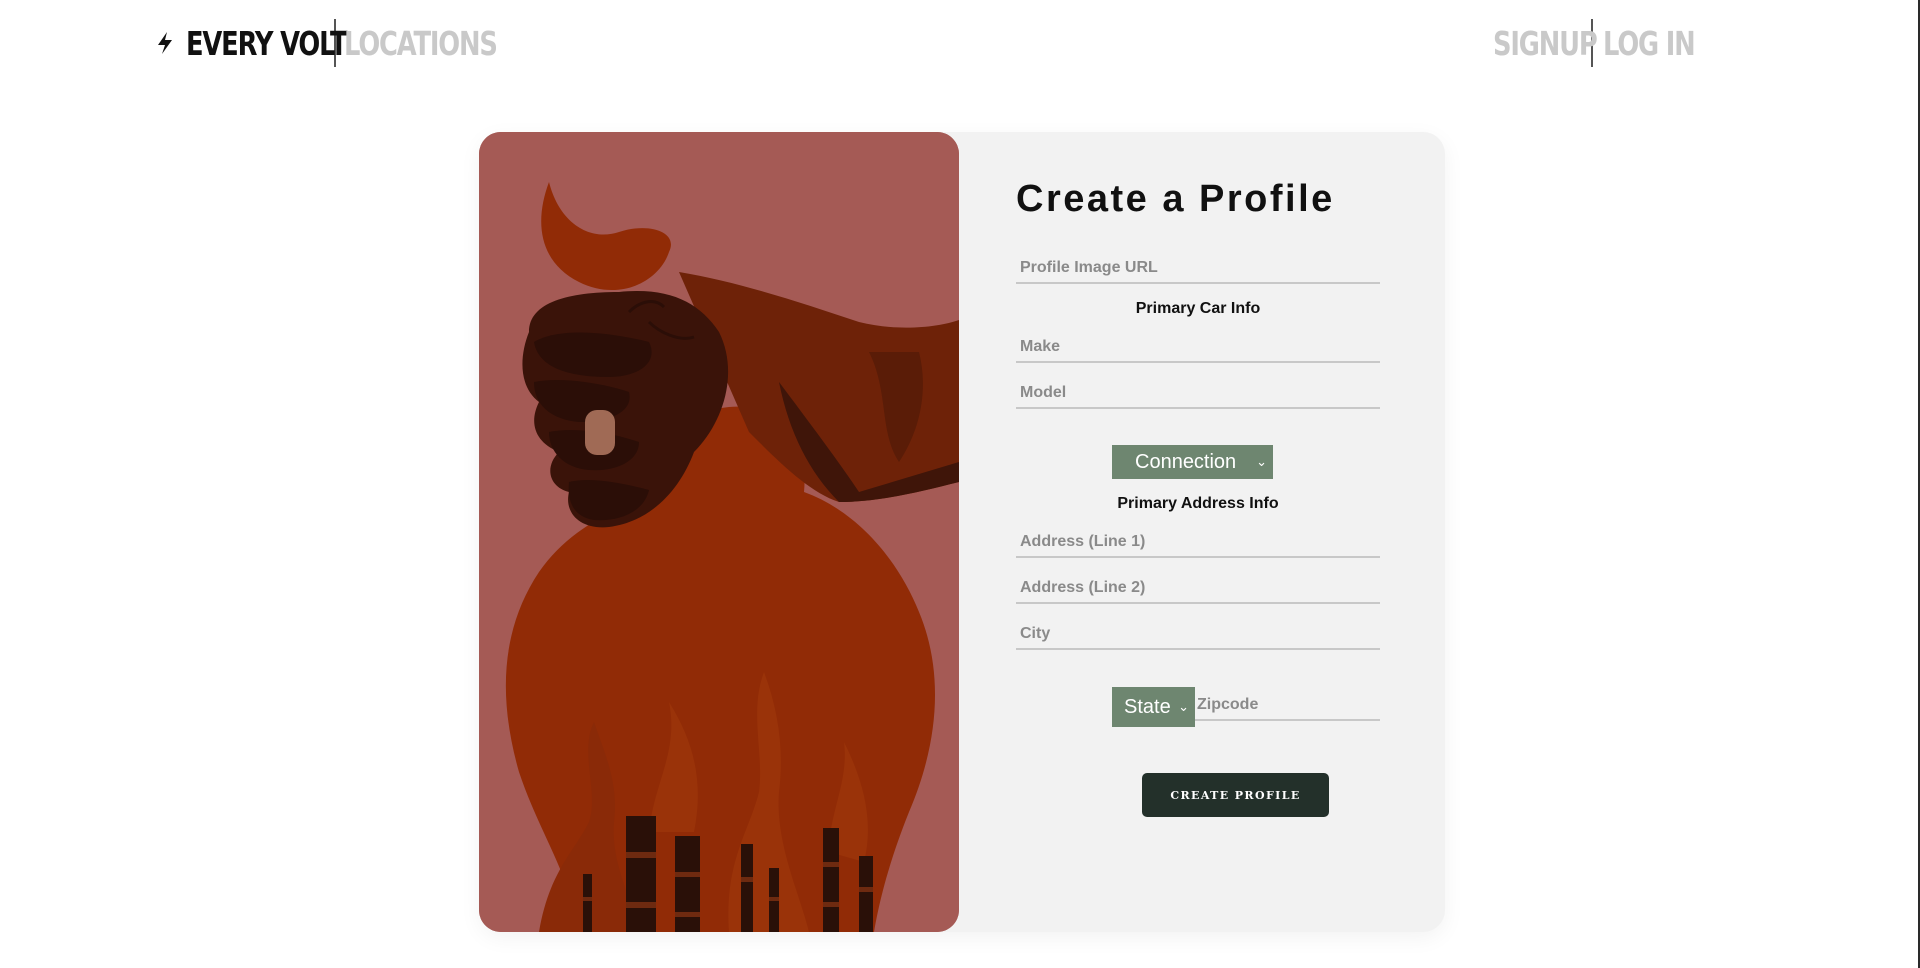  What do you see at coordinates (165, 43) in the screenshot?
I see `bolt-icon` at bounding box center [165, 43].